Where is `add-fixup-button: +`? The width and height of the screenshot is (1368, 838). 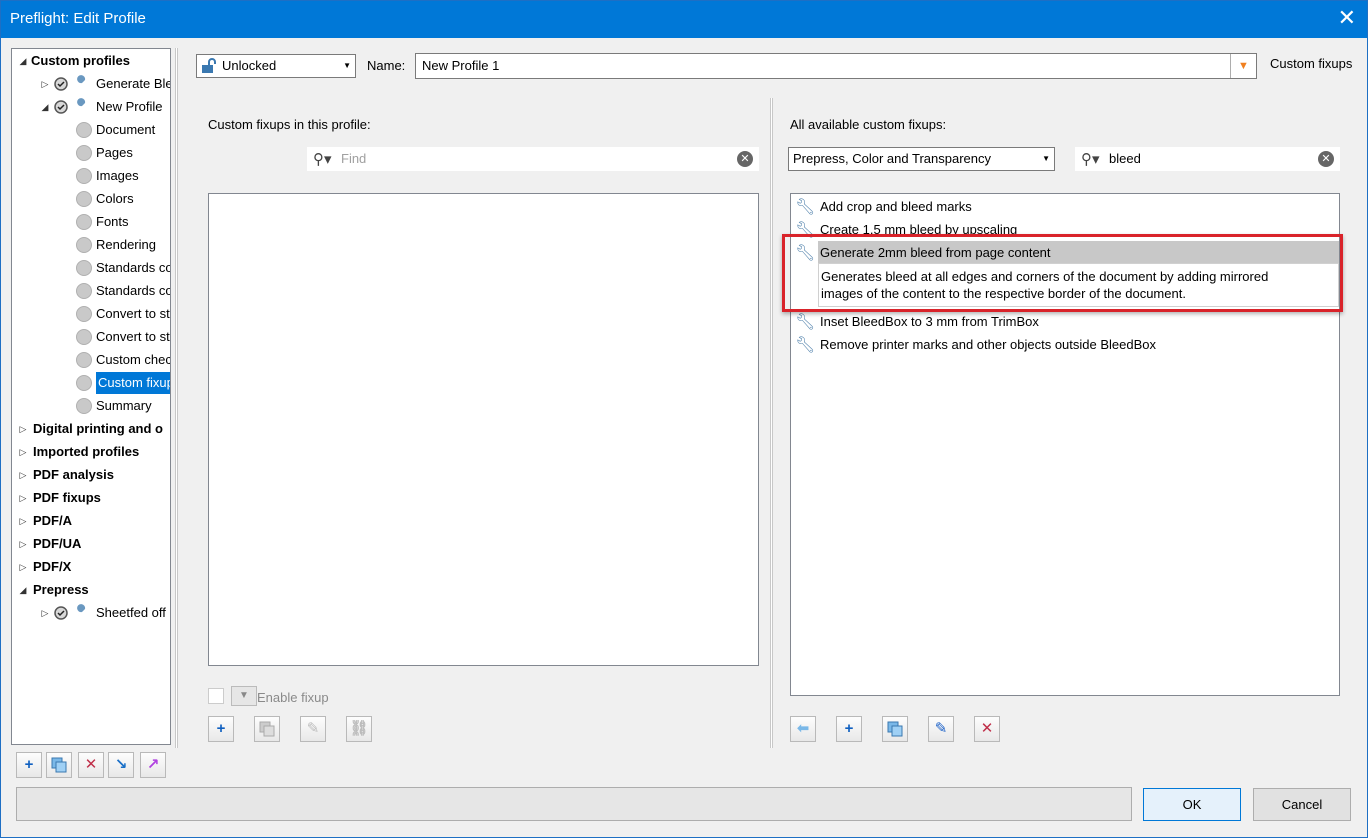 add-fixup-button: + is located at coordinates (221, 729).